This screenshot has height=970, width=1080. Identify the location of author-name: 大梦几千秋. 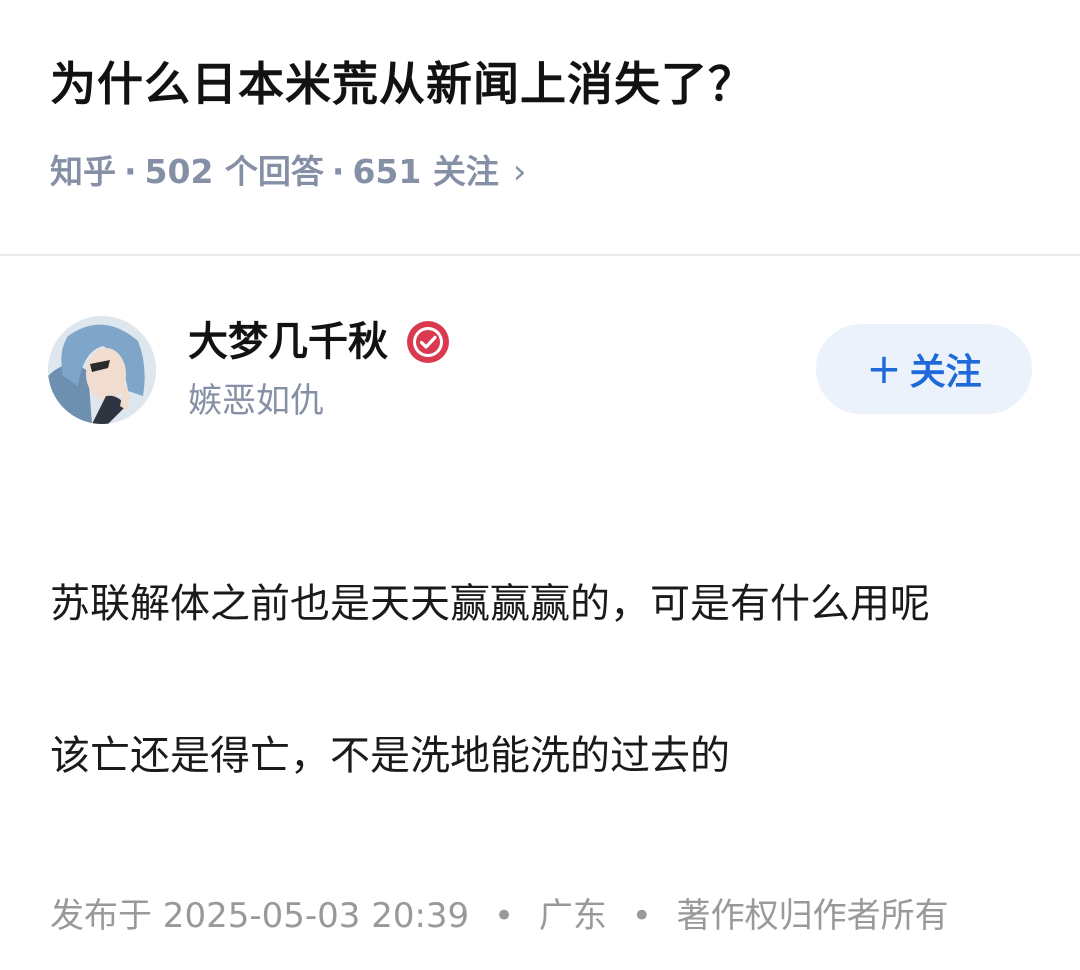
(319, 342).